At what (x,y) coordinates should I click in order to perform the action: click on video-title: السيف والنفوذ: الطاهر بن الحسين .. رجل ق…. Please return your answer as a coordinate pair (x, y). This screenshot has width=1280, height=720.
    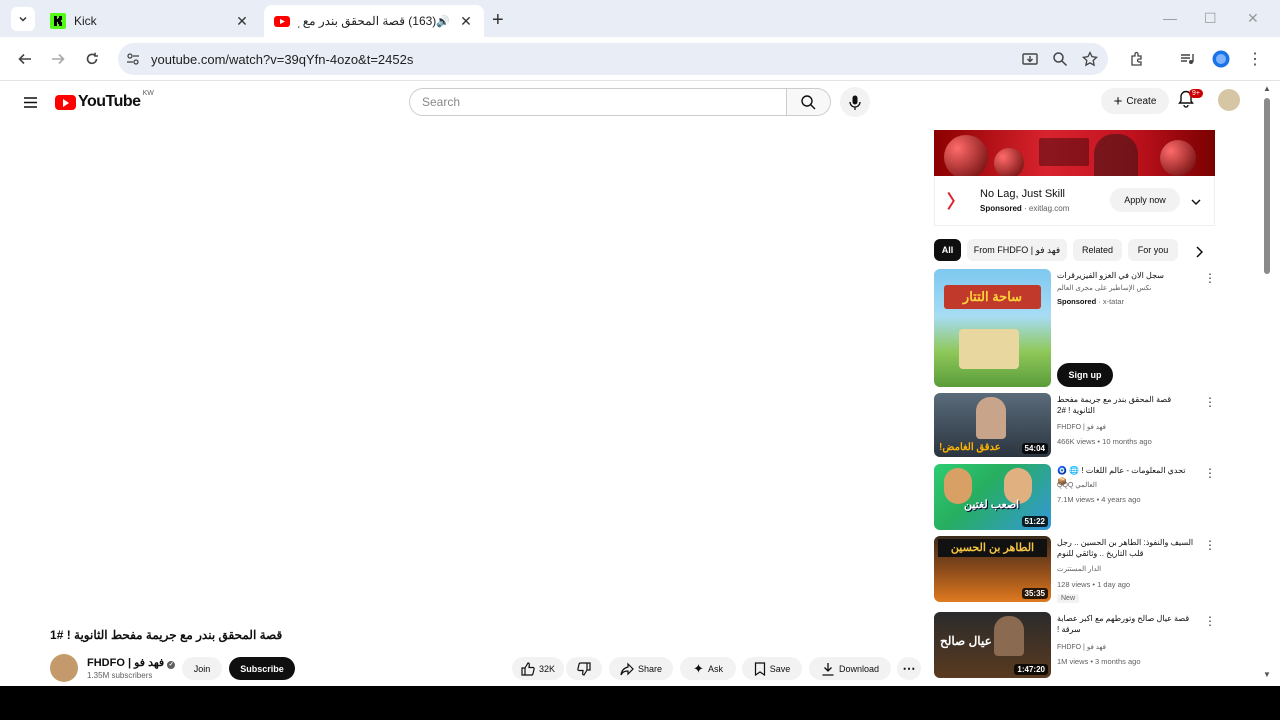
    Looking at the image, I should click on (1126, 548).